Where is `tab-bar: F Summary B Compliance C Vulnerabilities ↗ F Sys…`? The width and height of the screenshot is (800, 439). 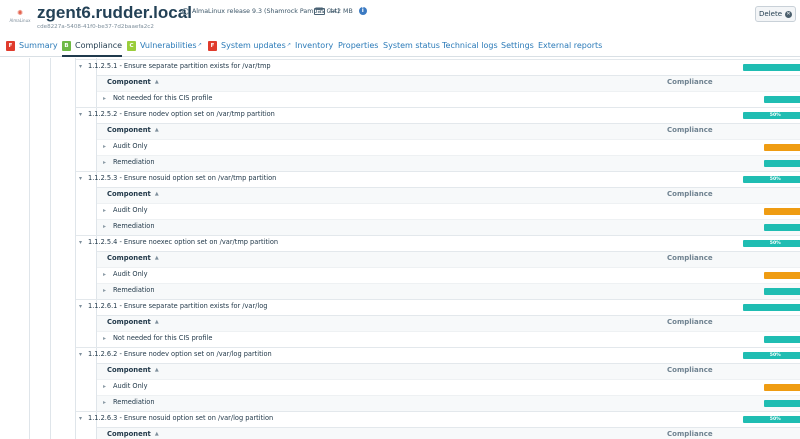
tab-bar: F Summary B Compliance C Vulnerabilities ↗ F Sys… is located at coordinates (400, 47).